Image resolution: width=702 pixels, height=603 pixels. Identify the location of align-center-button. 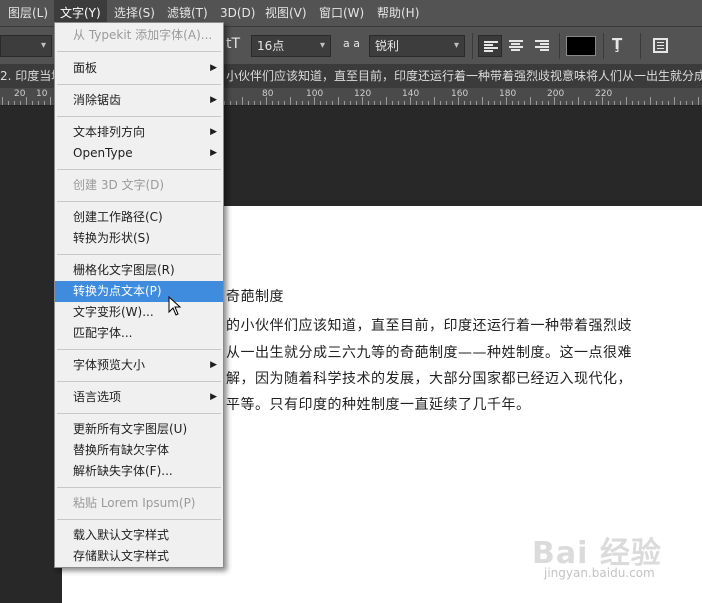
(516, 46).